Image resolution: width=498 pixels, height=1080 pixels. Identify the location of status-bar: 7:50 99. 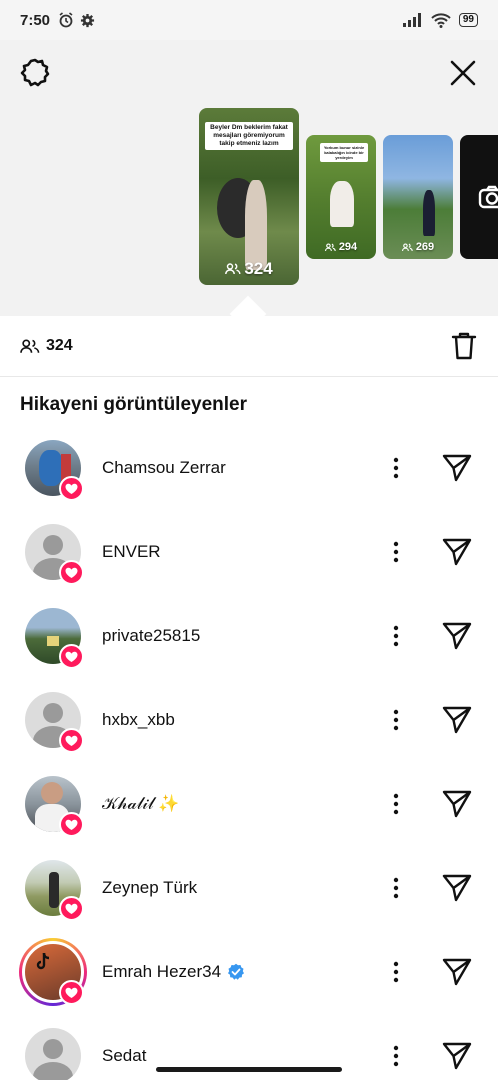
(249, 20).